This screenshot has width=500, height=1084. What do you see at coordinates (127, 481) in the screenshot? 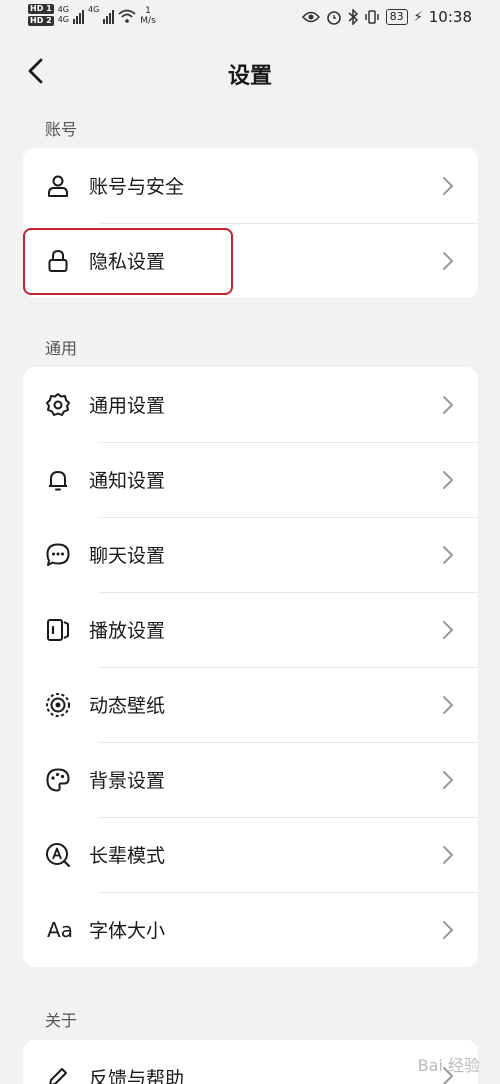
I see `row-label: 通知设置` at bounding box center [127, 481].